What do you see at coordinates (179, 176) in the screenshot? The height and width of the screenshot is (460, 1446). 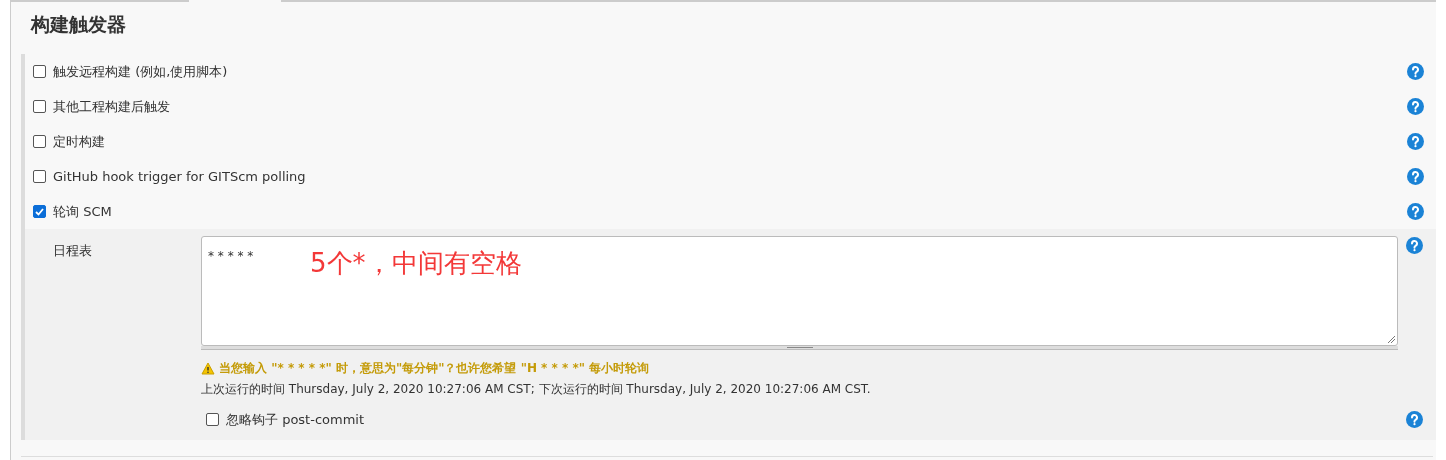 I see `checkbox-label: GitHub hook trigger for GITScm polling` at bounding box center [179, 176].